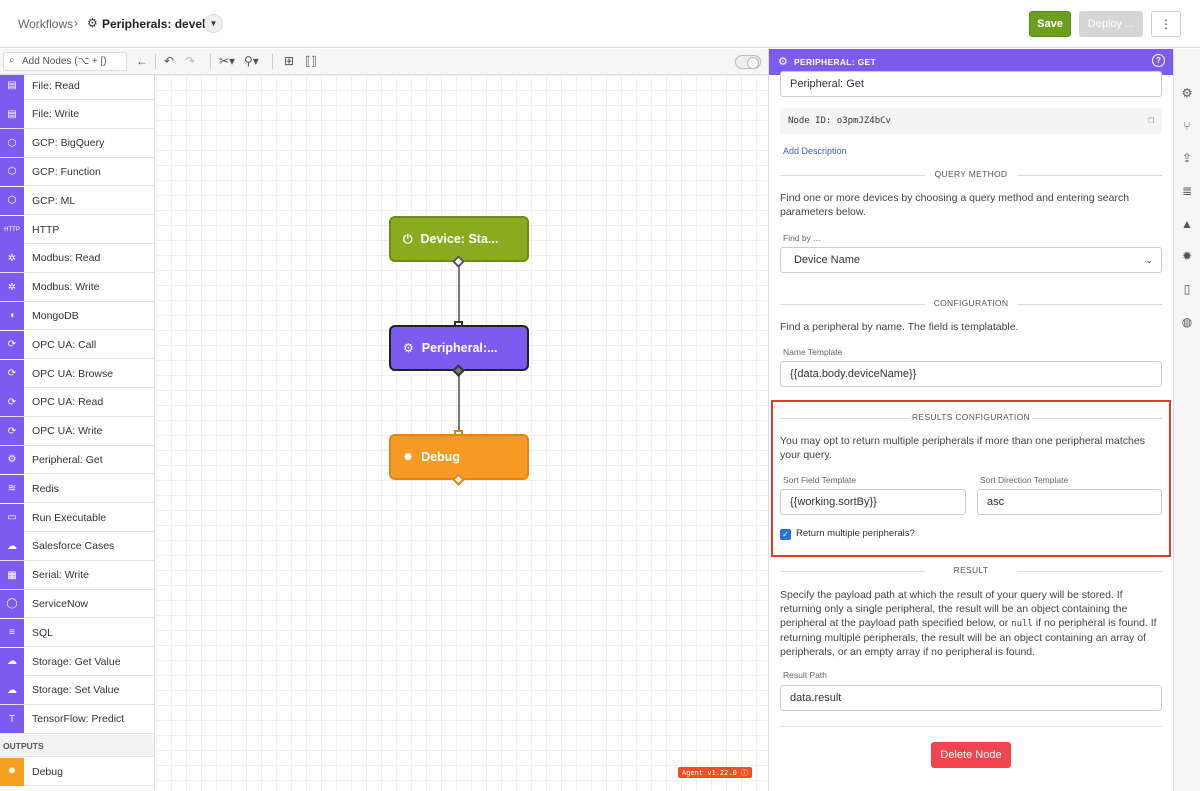 This screenshot has width=1200, height=791. What do you see at coordinates (12, 459) in the screenshot?
I see `palette-node-icon: ⚙` at bounding box center [12, 459].